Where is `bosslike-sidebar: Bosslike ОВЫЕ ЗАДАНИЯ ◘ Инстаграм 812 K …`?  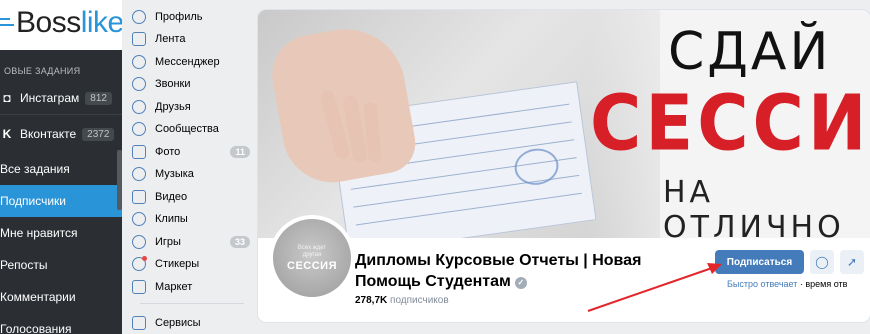 bosslike-sidebar: Bosslike ОВЫЕ ЗАДАНИЯ ◘ Инстаграм 812 K … is located at coordinates (62, 167).